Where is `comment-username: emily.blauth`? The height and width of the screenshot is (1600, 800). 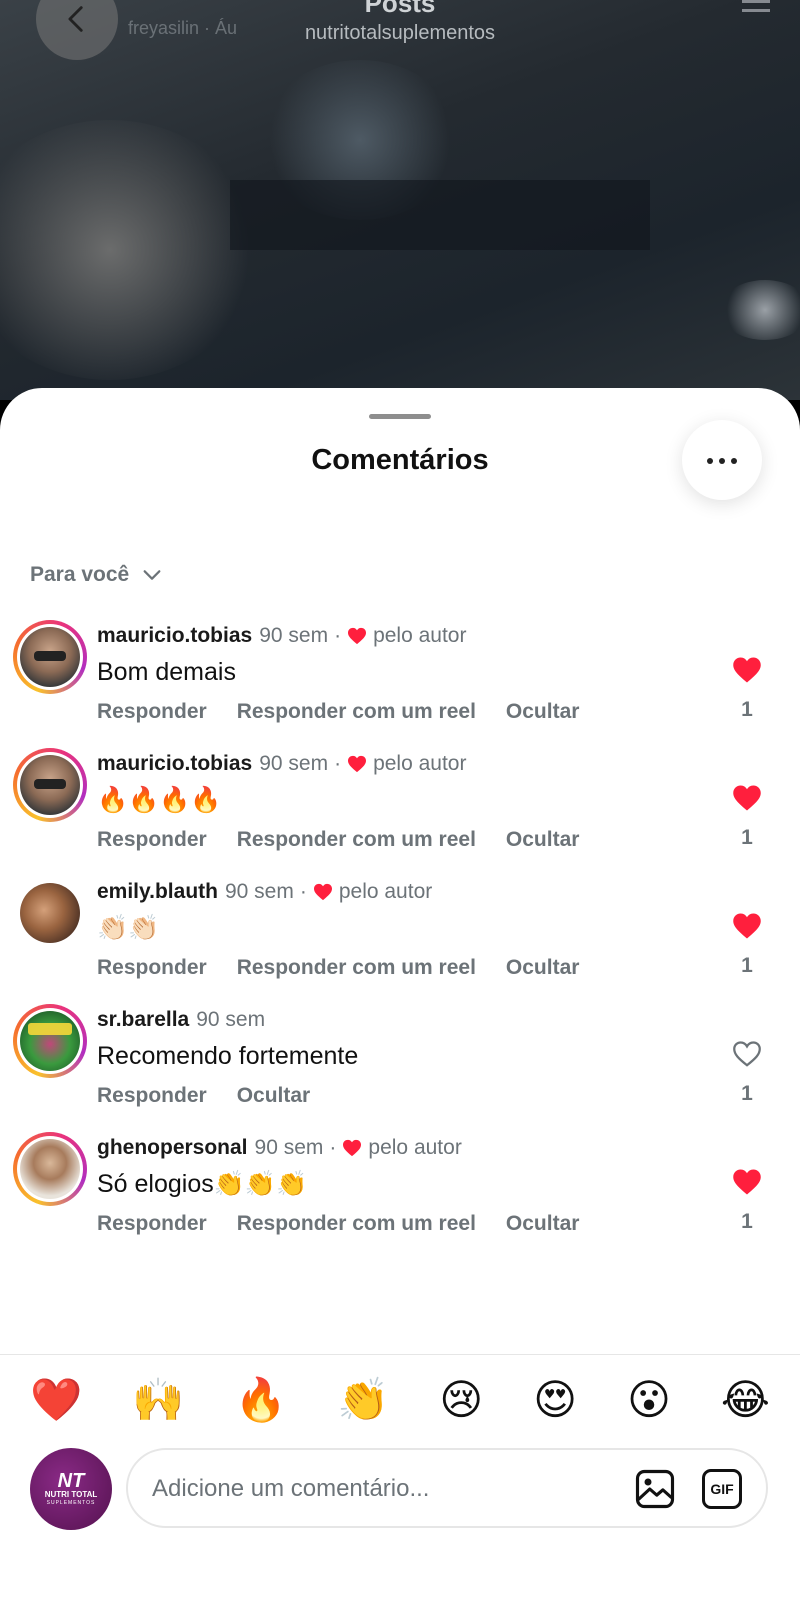
comment-username: emily.blauth is located at coordinates (157, 892).